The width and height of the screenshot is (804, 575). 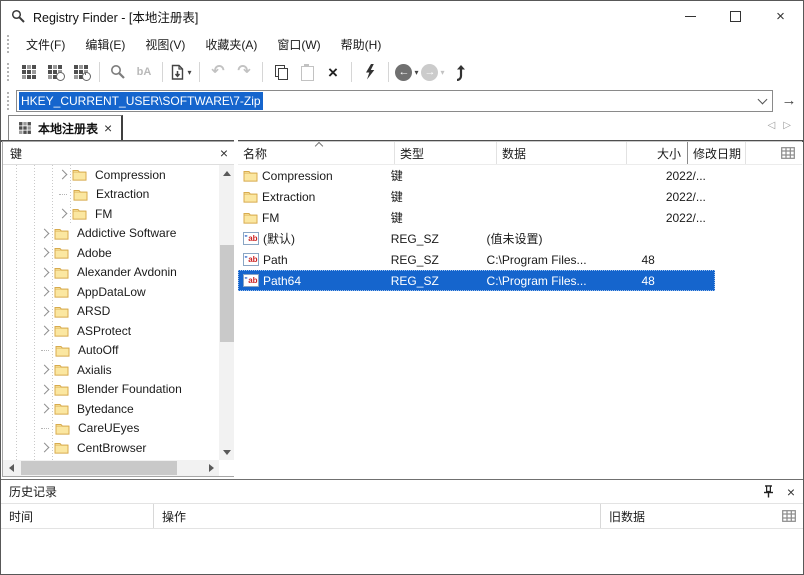 I want to click on history-column-time: 时间, so click(x=77, y=516).